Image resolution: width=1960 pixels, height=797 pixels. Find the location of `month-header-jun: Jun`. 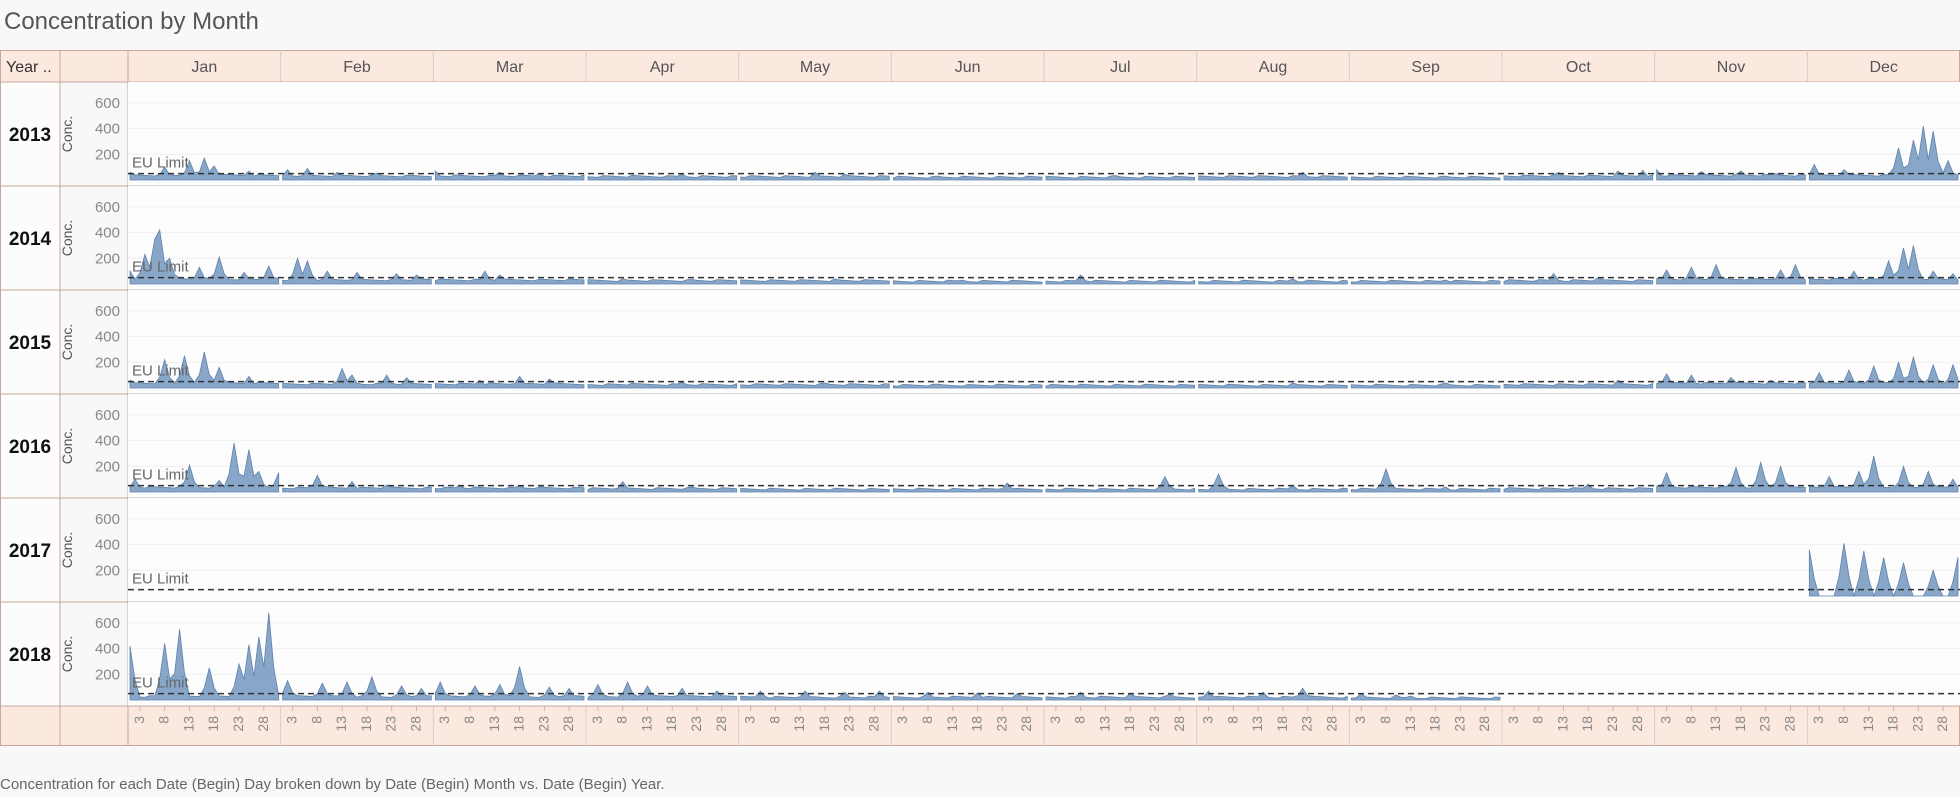

month-header-jun: Jun is located at coordinates (968, 67).